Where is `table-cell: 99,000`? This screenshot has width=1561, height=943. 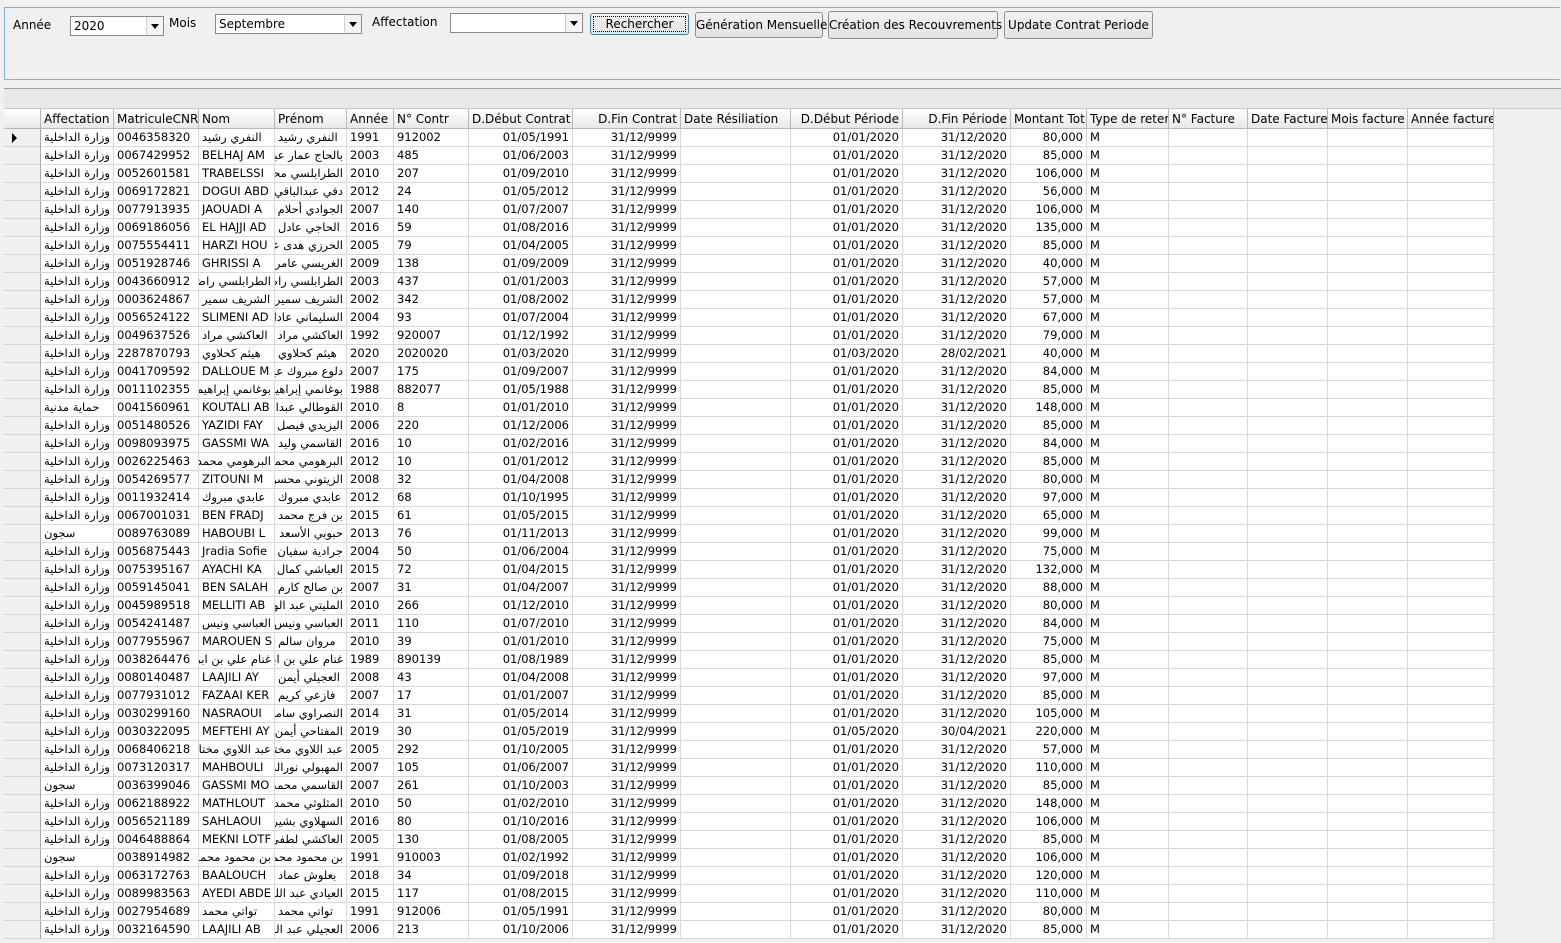
table-cell: 99,000 is located at coordinates (1049, 534).